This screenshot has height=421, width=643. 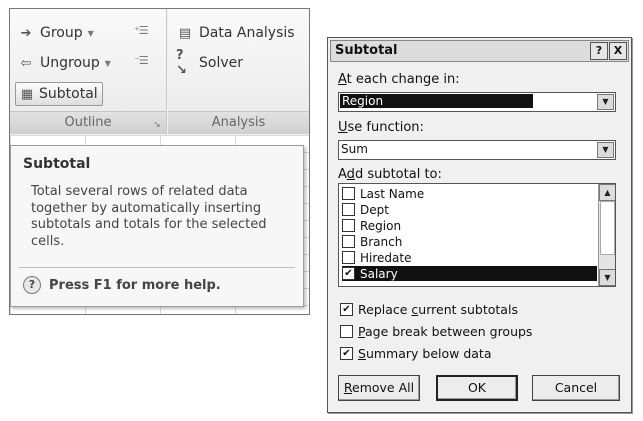 What do you see at coordinates (607, 192) in the screenshot?
I see `scroll-up-icon: ▲` at bounding box center [607, 192].